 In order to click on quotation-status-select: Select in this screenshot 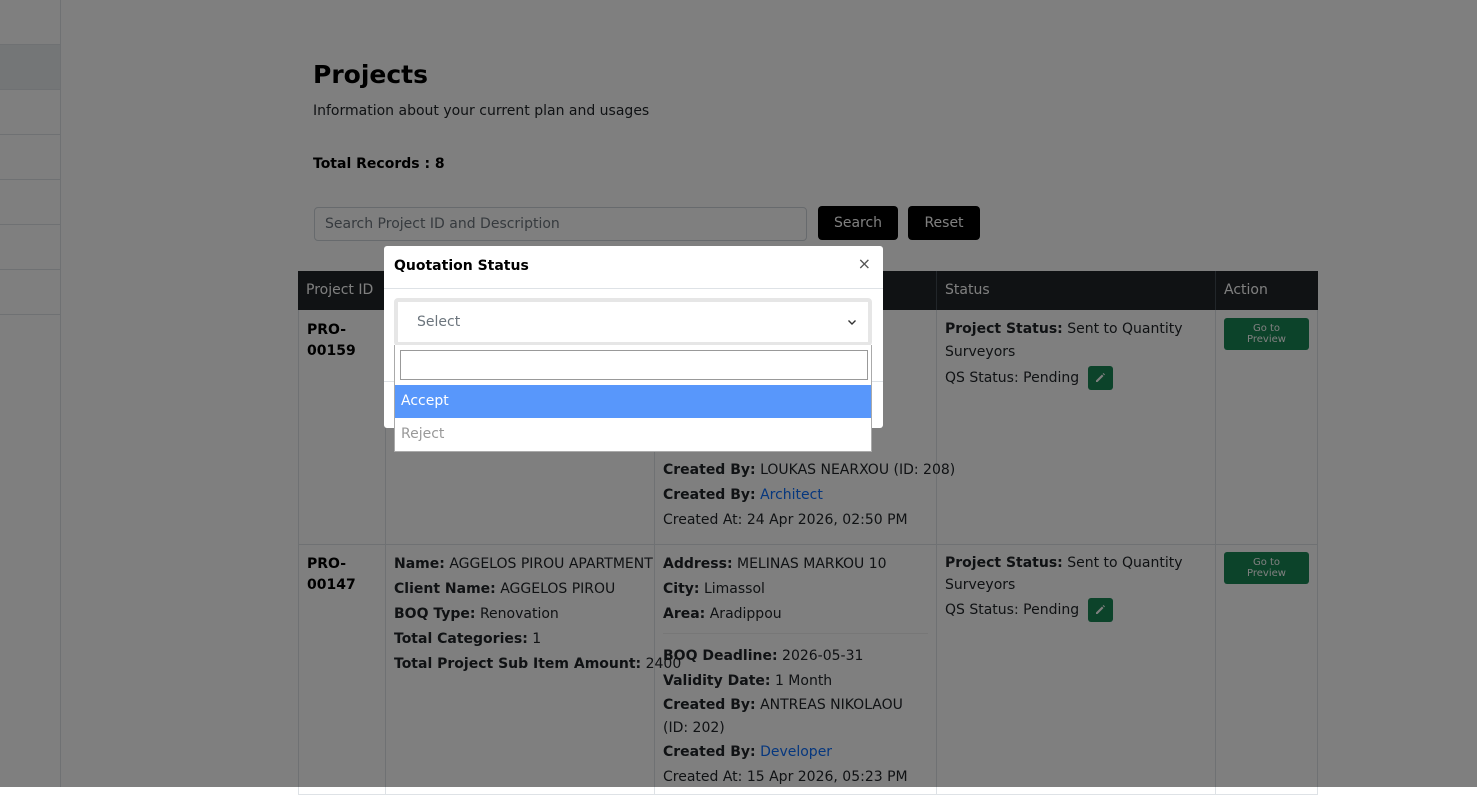, I will do `click(633, 322)`.